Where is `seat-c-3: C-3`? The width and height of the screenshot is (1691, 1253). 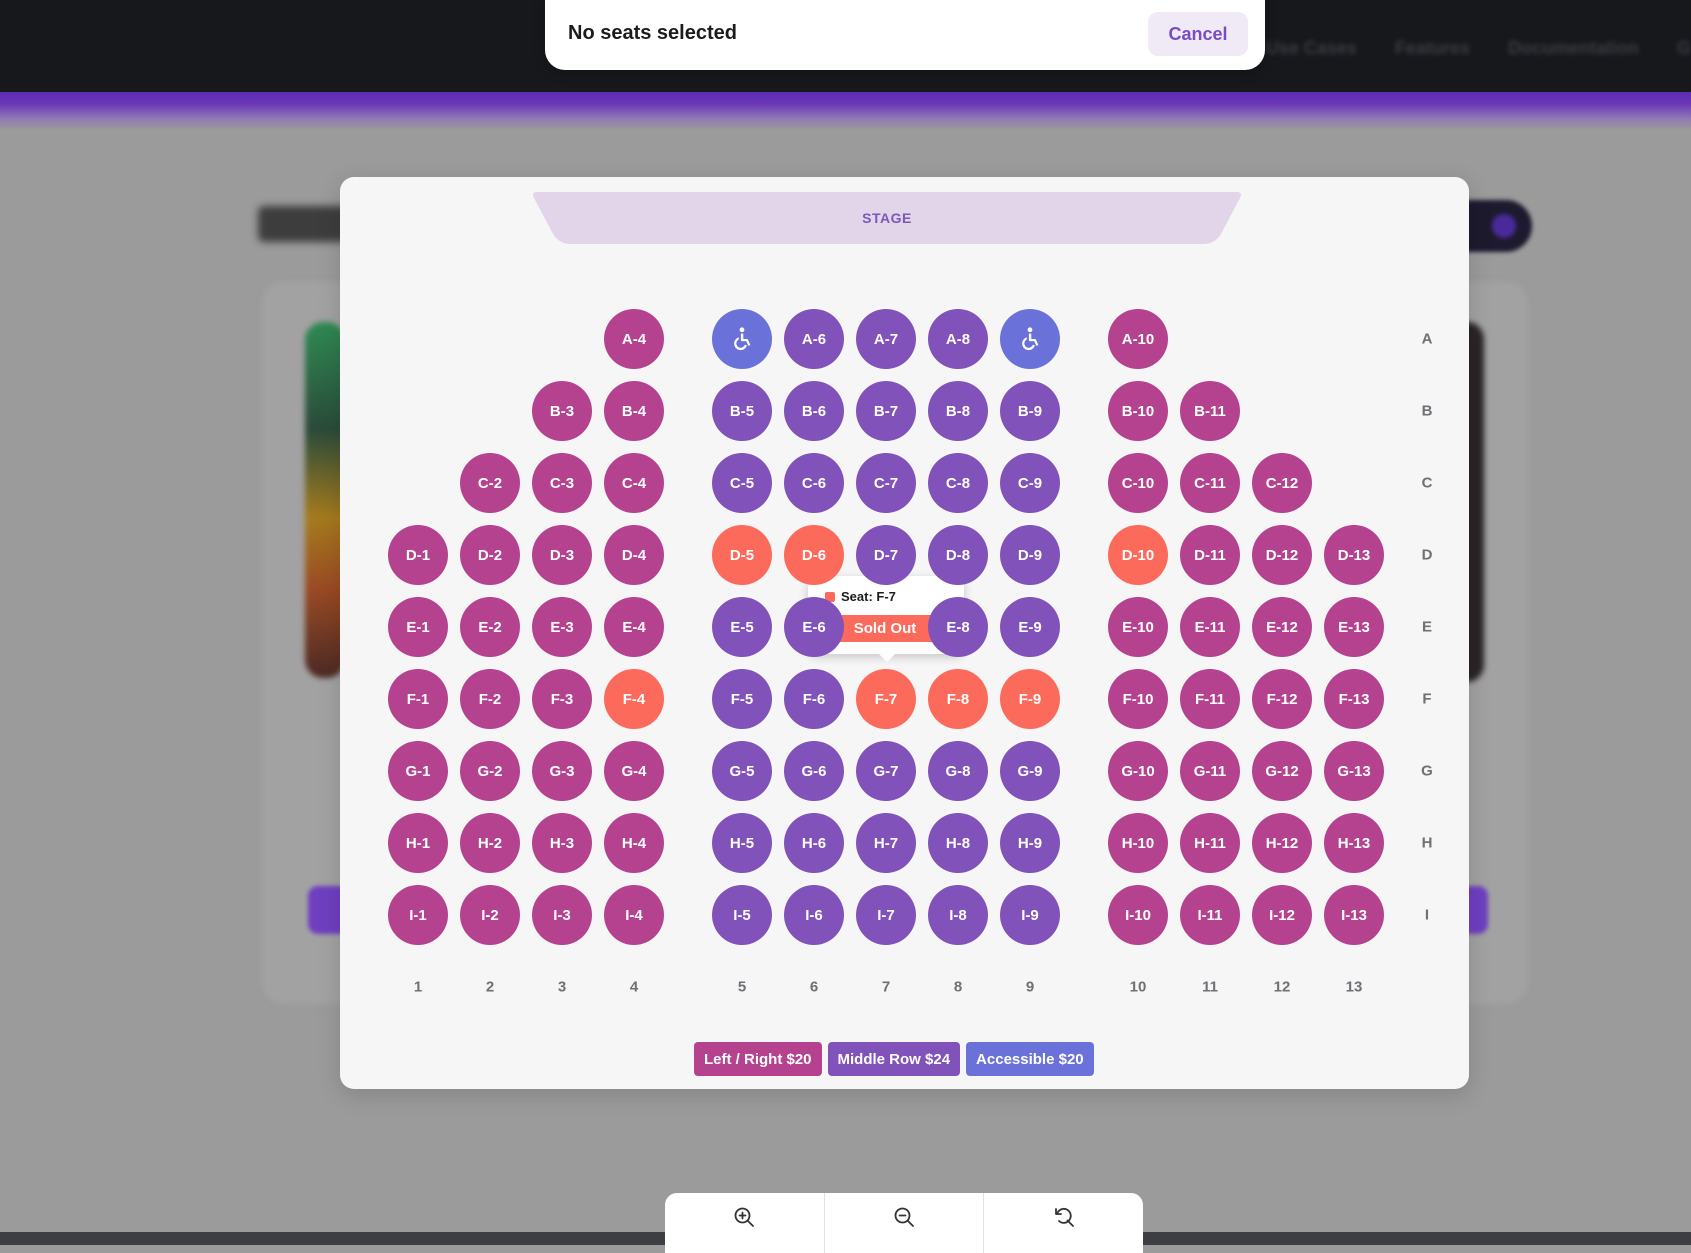 seat-c-3: C-3 is located at coordinates (562, 483).